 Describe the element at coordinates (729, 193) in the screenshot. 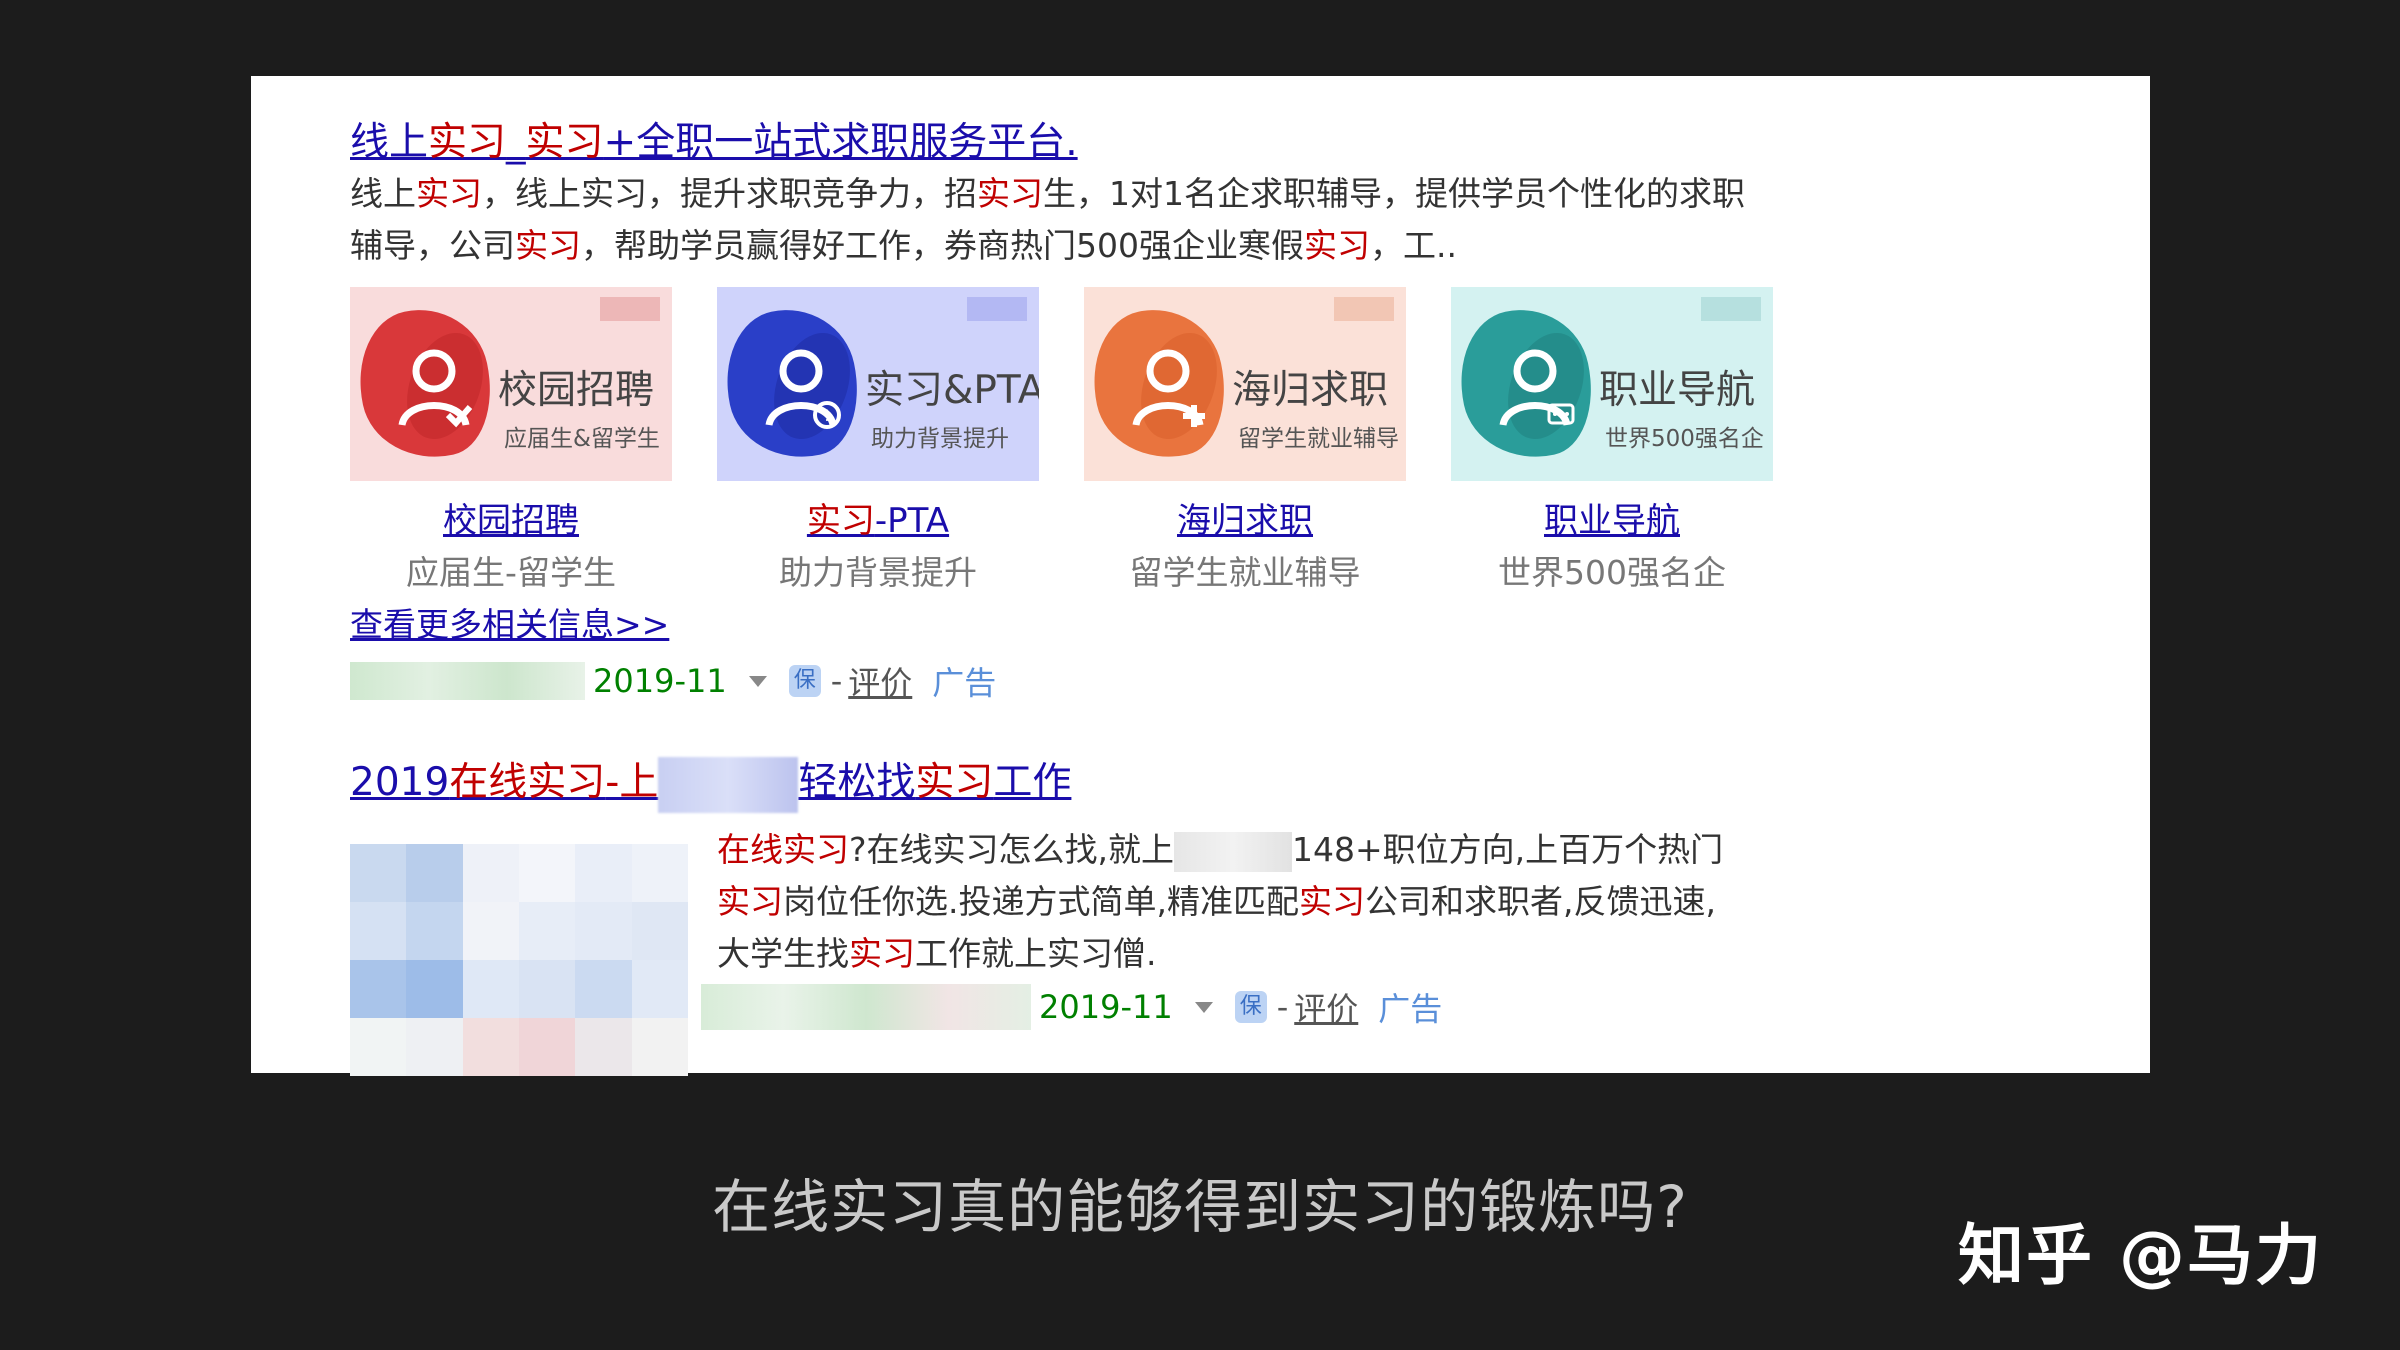

I see `desc-text: ，线上实习，提升求职竞争力，招` at that location.